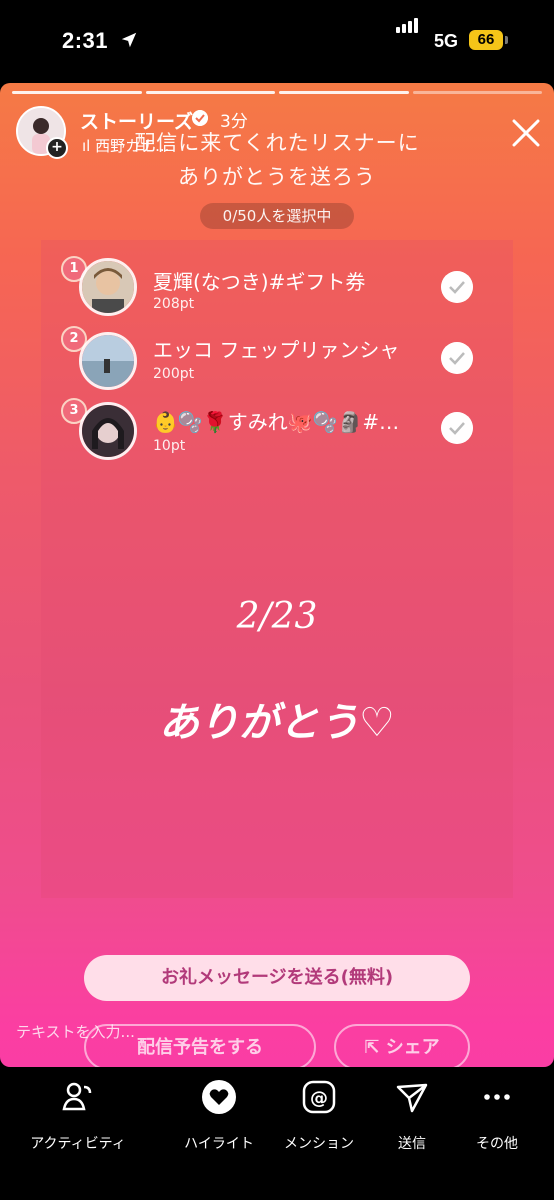 This screenshot has width=554, height=1200. Describe the element at coordinates (277, 40) in the screenshot. I see `status-bar: 2:31 5G 66` at that location.